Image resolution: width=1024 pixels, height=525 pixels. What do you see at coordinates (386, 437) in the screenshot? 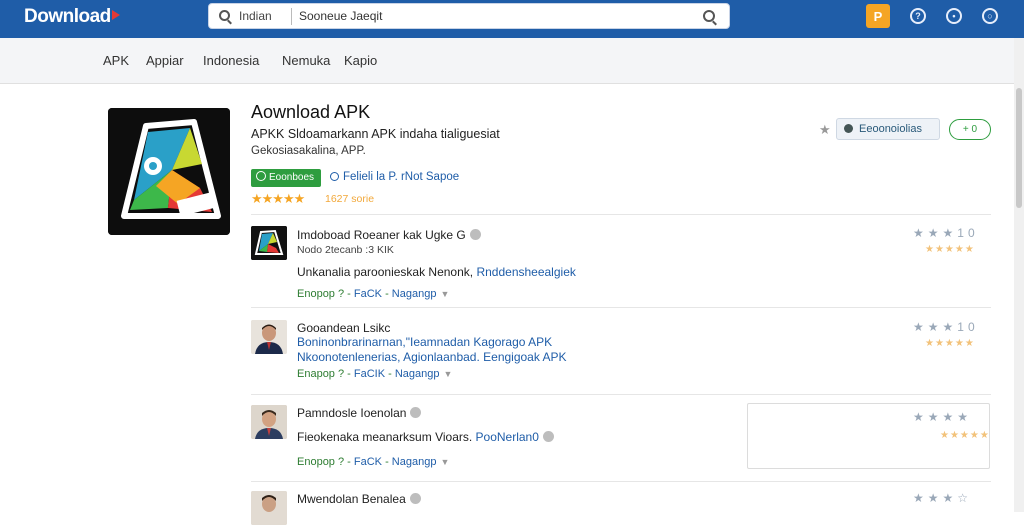
I see `row-body-text: Fieokenaka meanarksum Vioars.` at bounding box center [386, 437].